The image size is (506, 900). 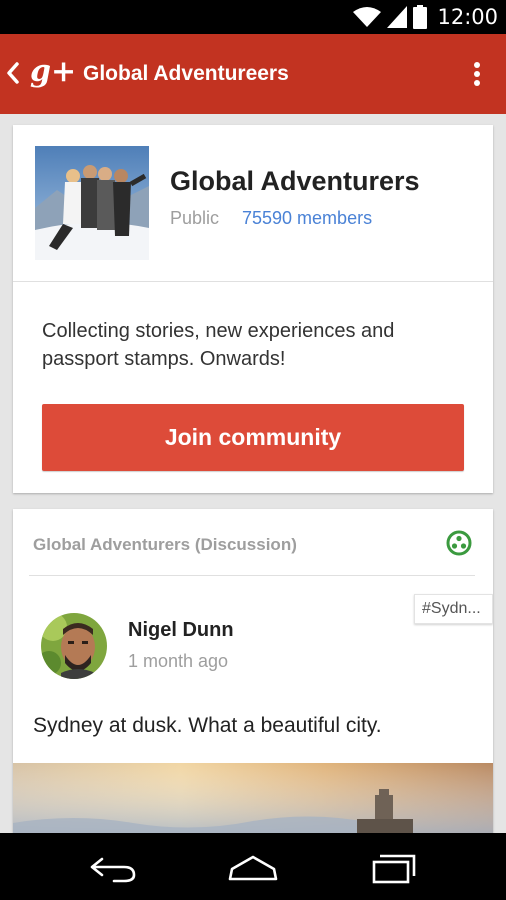 I want to click on back-icon, so click(x=112, y=867).